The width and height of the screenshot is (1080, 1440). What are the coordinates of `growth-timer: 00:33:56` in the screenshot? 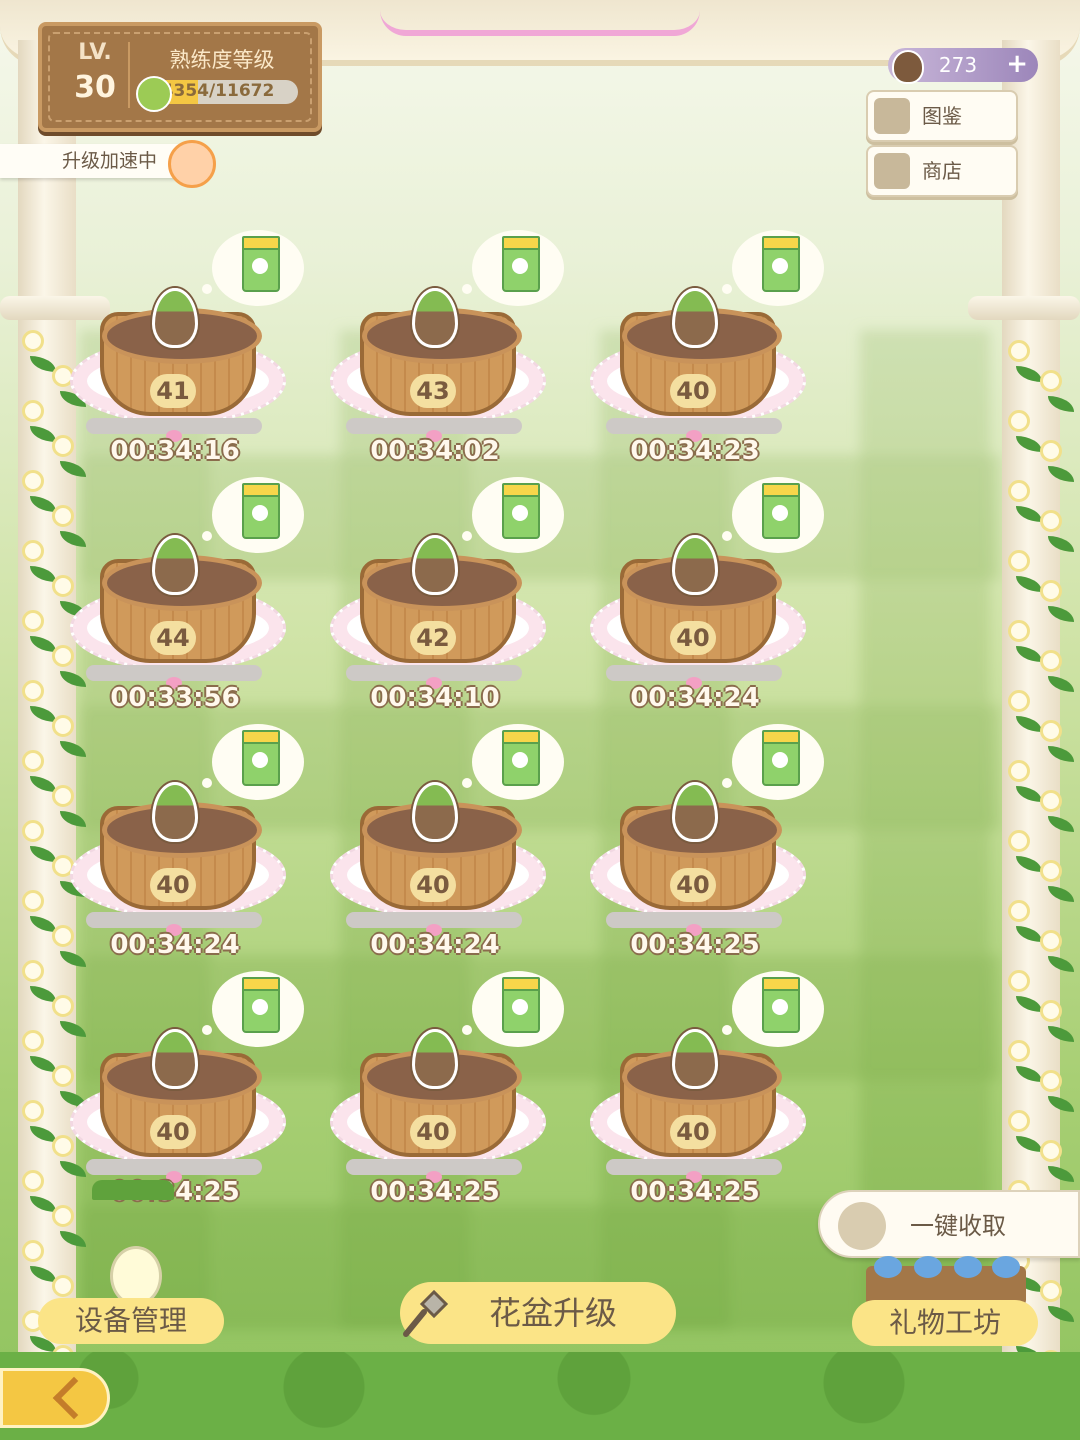 It's located at (175, 698).